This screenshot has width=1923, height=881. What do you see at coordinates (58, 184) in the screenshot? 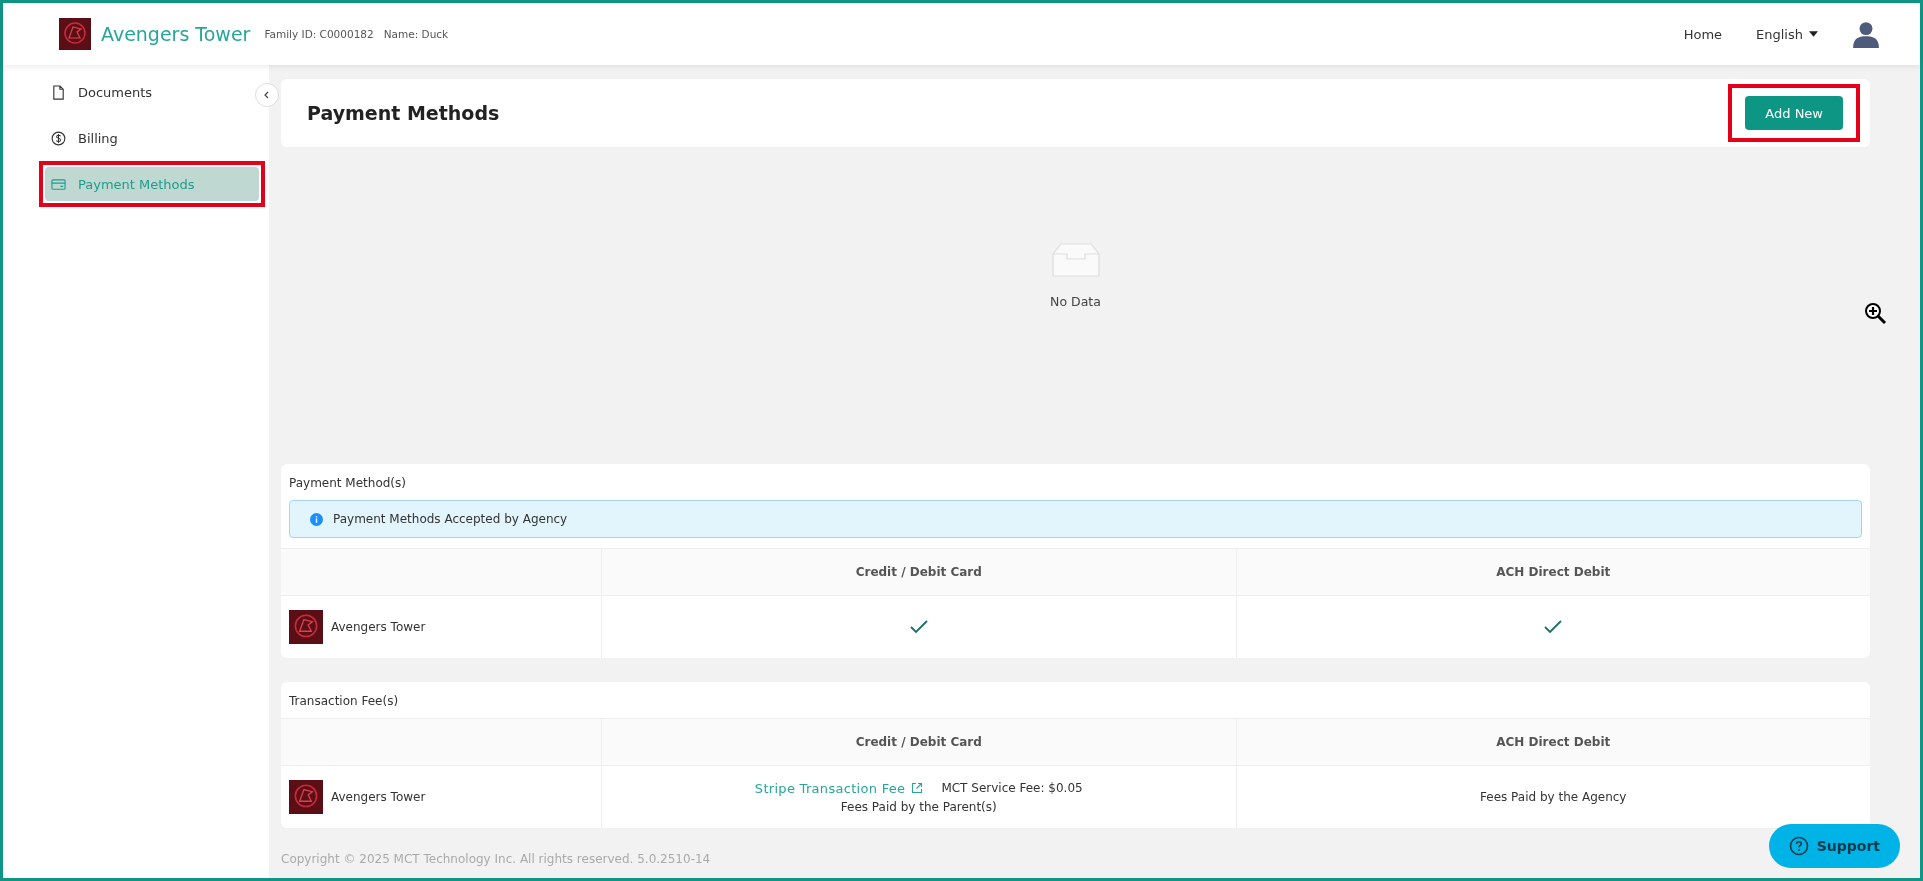
I see `card-icon` at bounding box center [58, 184].